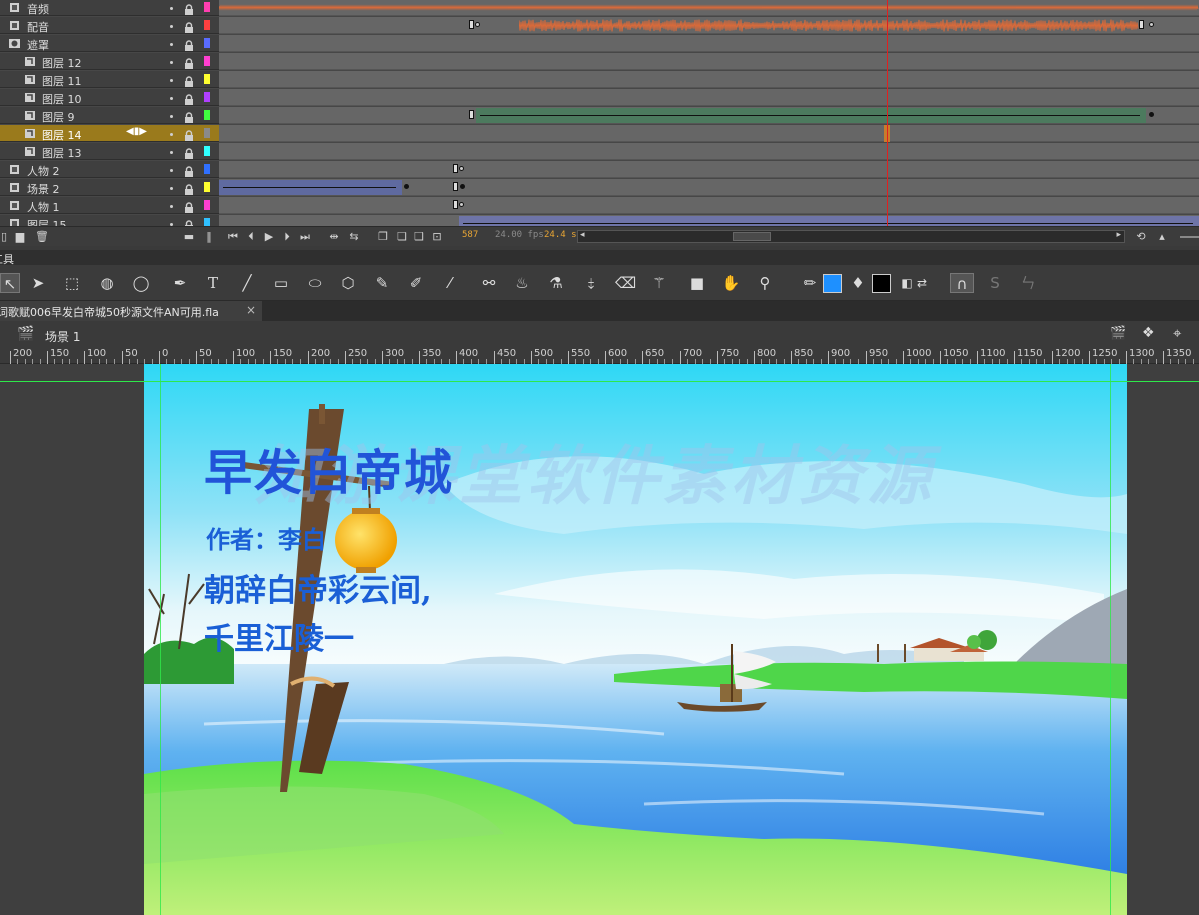  I want to click on free-transform-tool-icon: ⬚, so click(72, 283).